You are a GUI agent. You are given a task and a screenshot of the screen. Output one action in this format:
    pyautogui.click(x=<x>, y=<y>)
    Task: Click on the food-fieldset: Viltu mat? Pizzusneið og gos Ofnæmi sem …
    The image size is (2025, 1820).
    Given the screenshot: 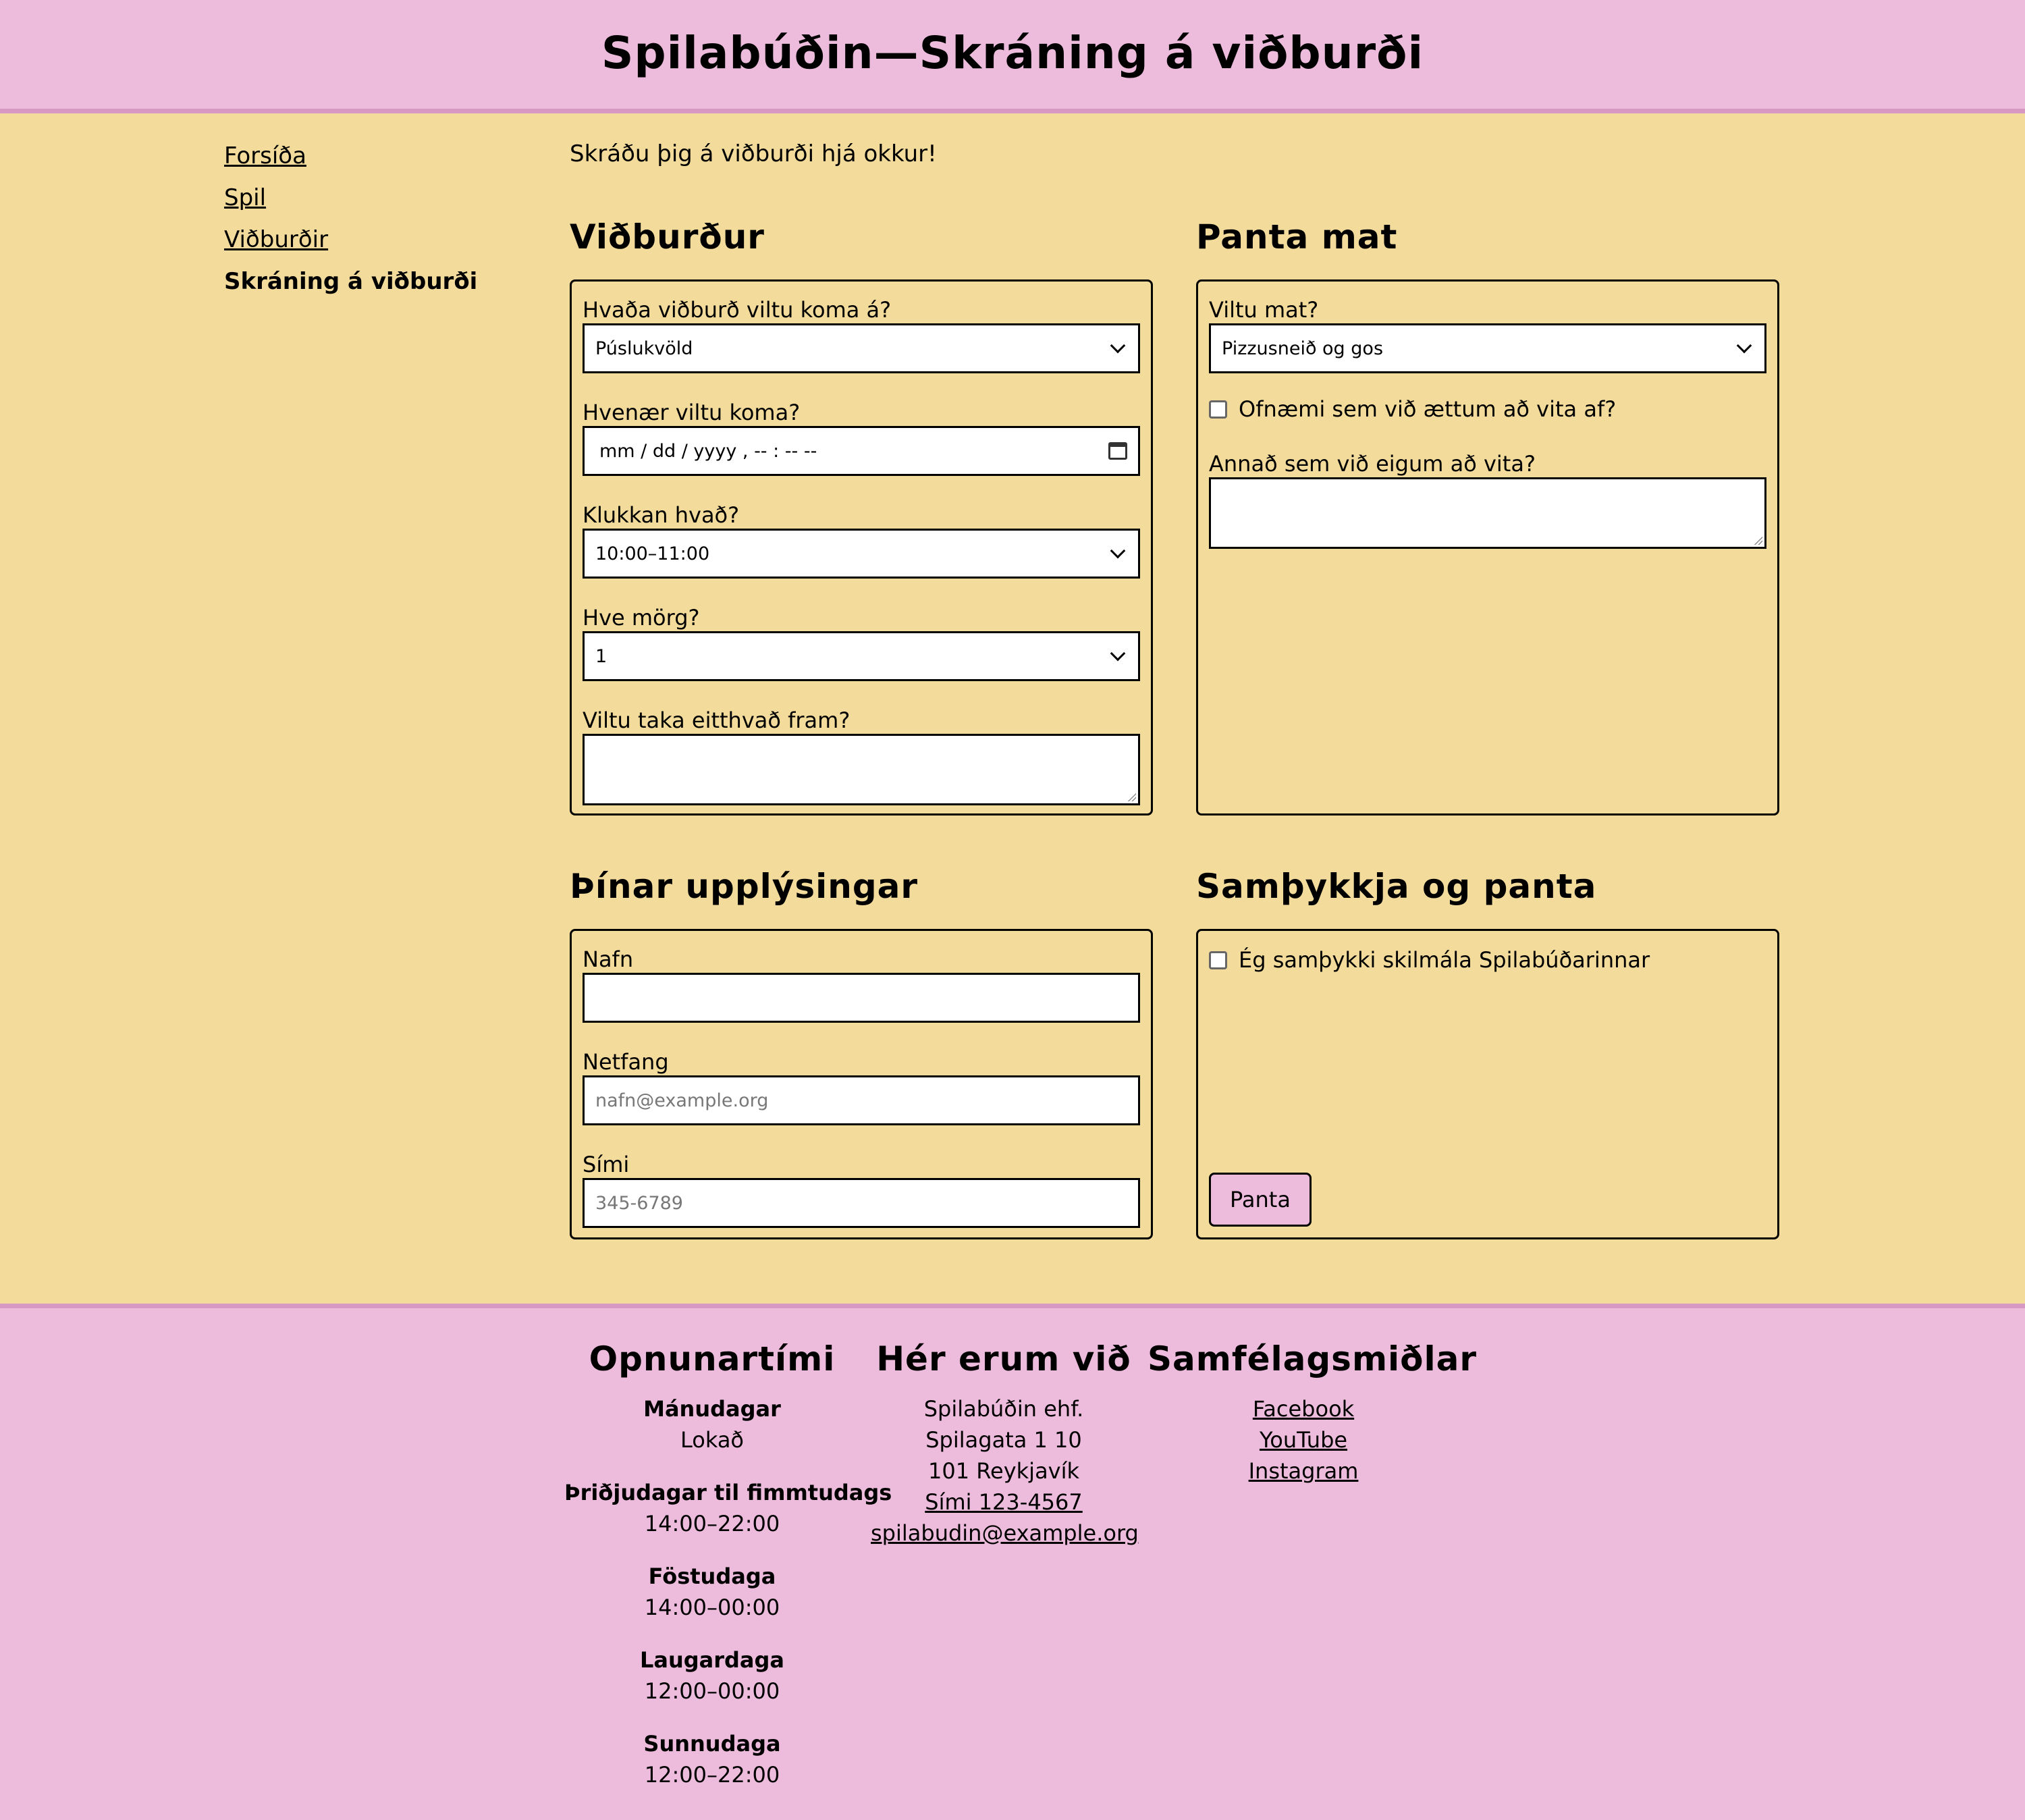 What is the action you would take?
    pyautogui.click(x=1487, y=547)
    